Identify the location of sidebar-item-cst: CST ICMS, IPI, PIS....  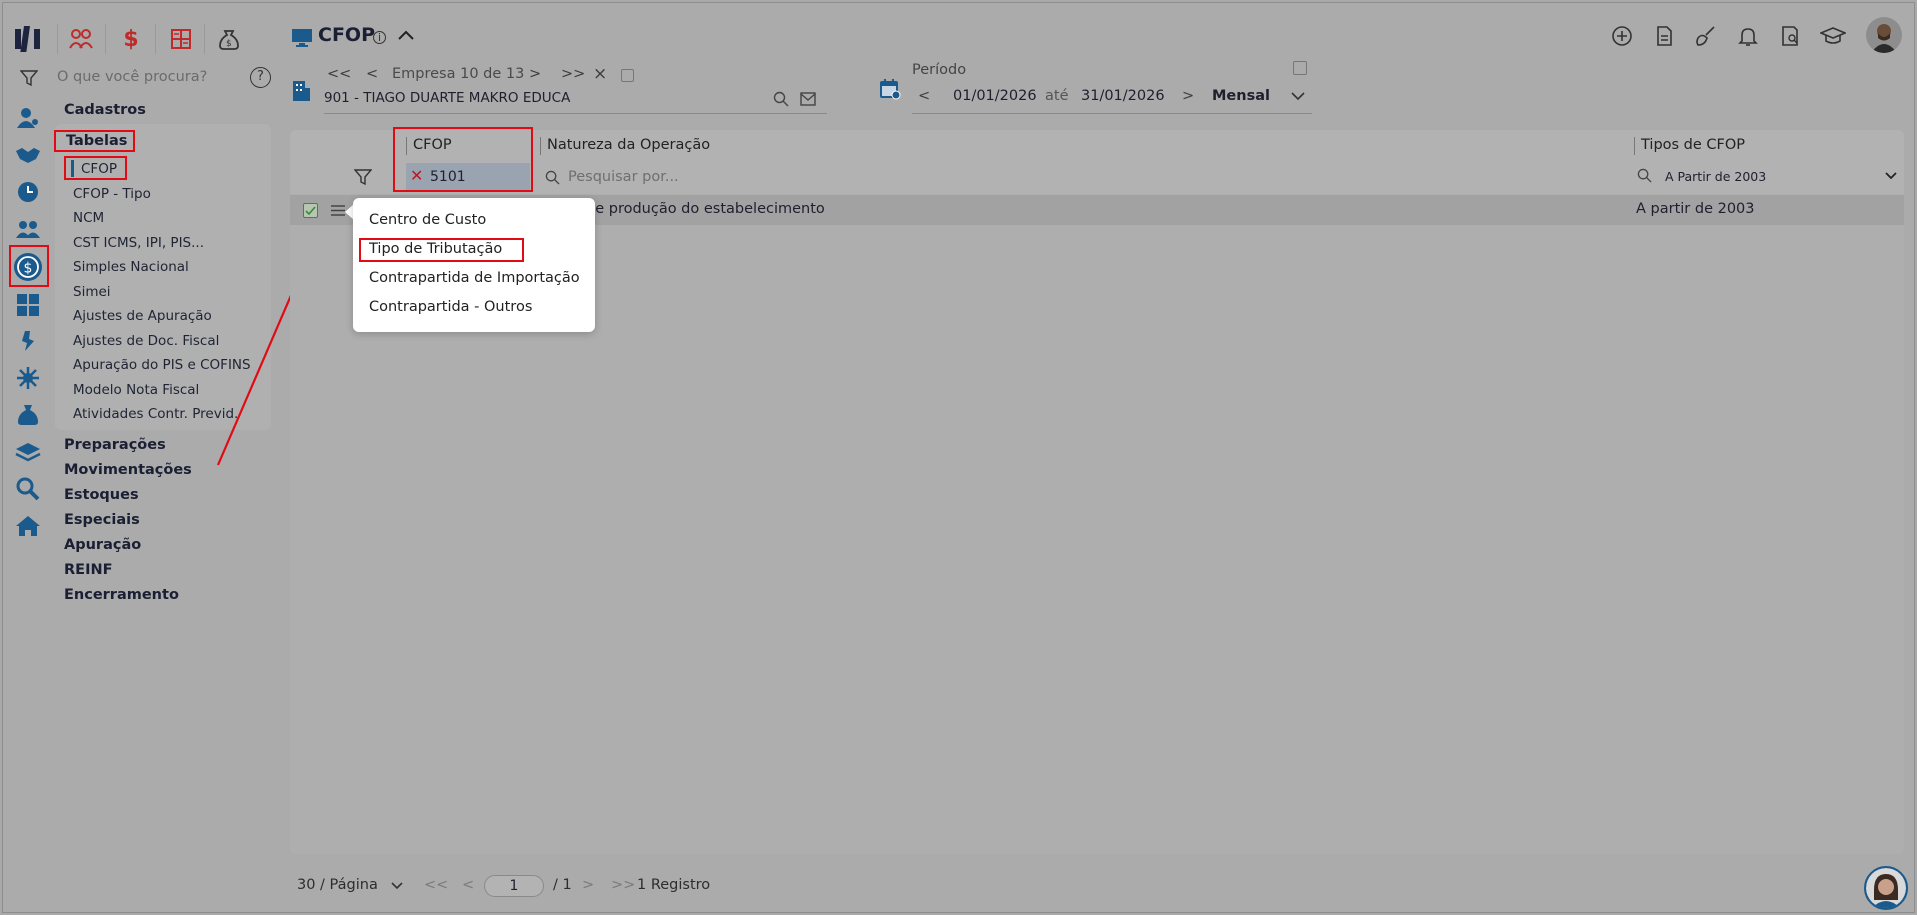
(138, 243).